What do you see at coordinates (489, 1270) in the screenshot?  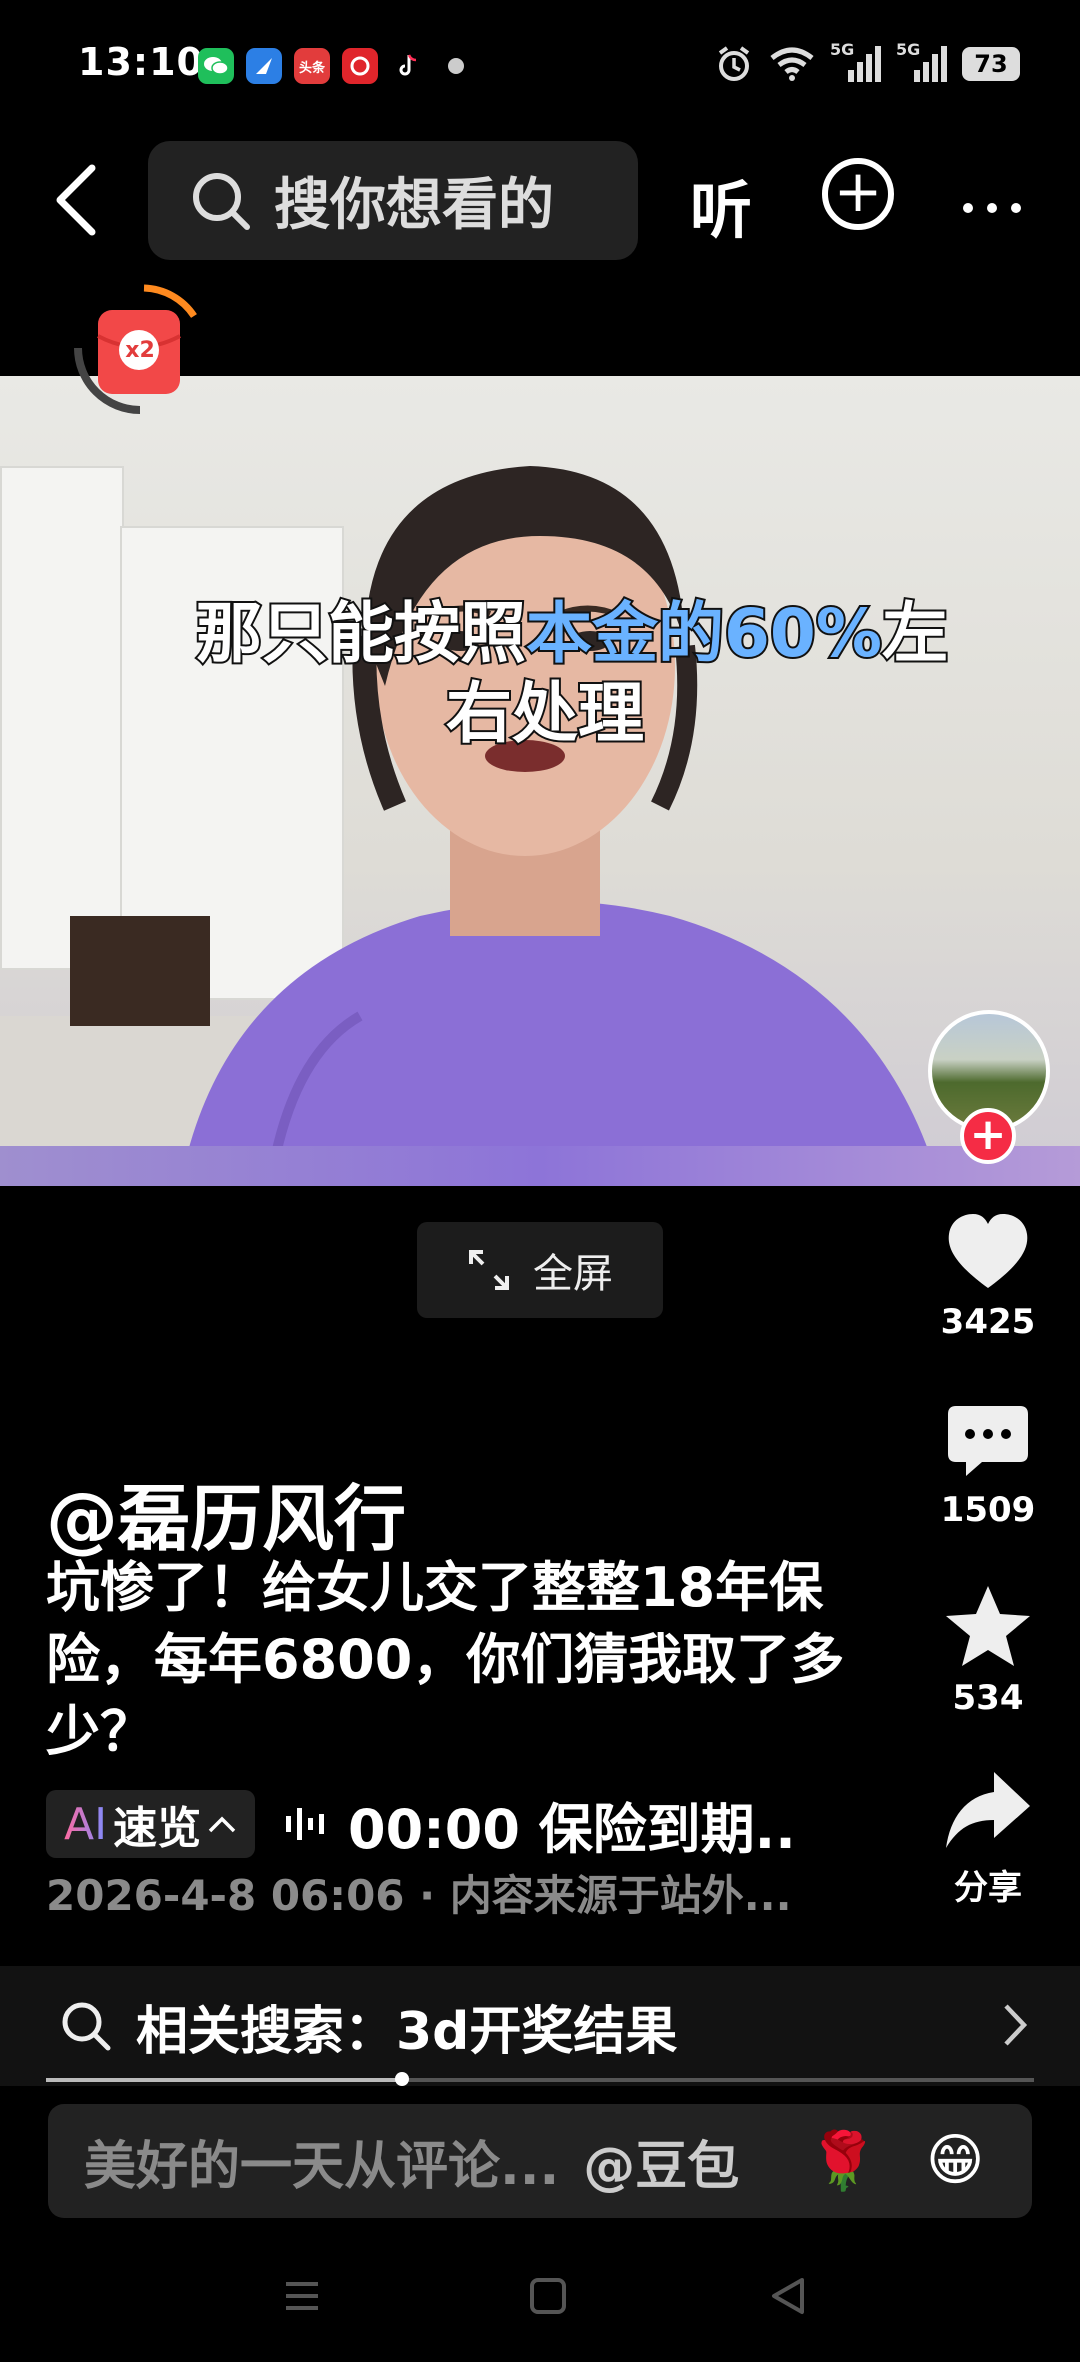 I see `expand-icon` at bounding box center [489, 1270].